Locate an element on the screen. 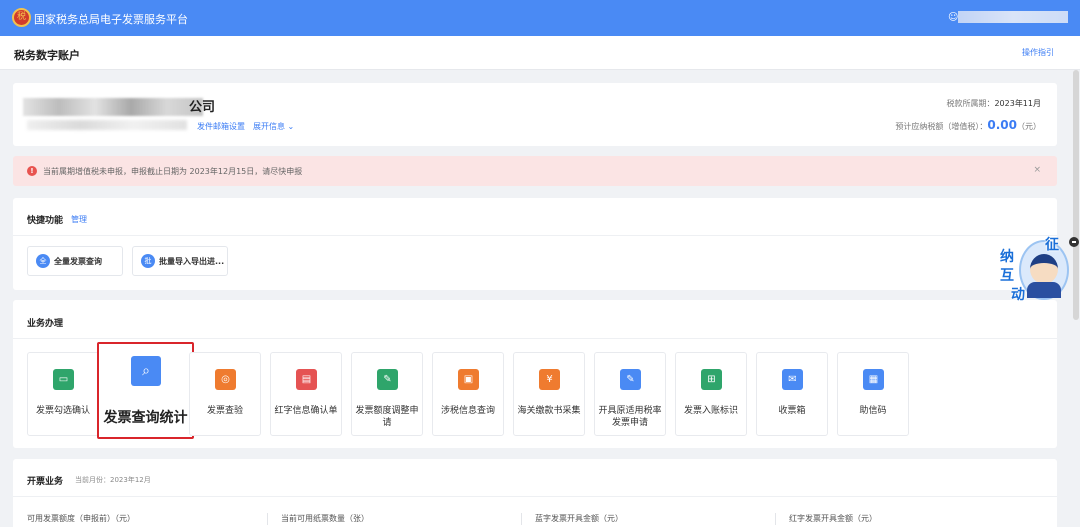 The height and width of the screenshot is (527, 1080). alert-icon: ! is located at coordinates (32, 171).